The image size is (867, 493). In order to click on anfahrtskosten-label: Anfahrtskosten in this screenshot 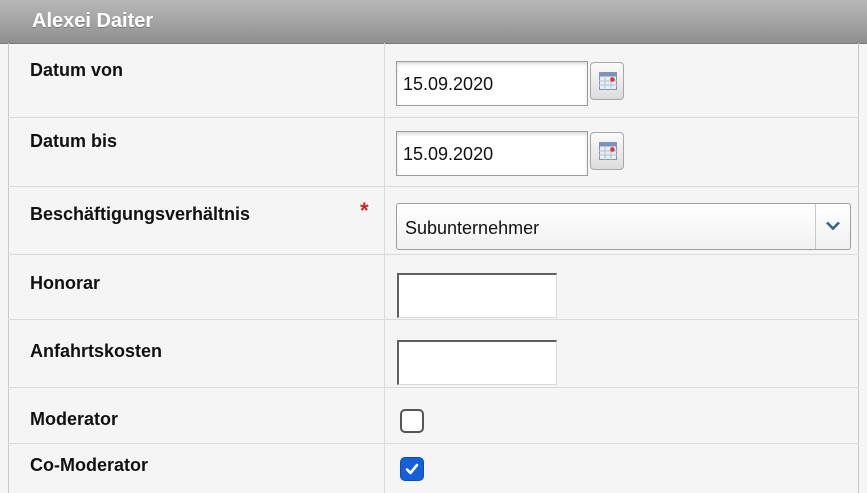, I will do `click(96, 351)`.